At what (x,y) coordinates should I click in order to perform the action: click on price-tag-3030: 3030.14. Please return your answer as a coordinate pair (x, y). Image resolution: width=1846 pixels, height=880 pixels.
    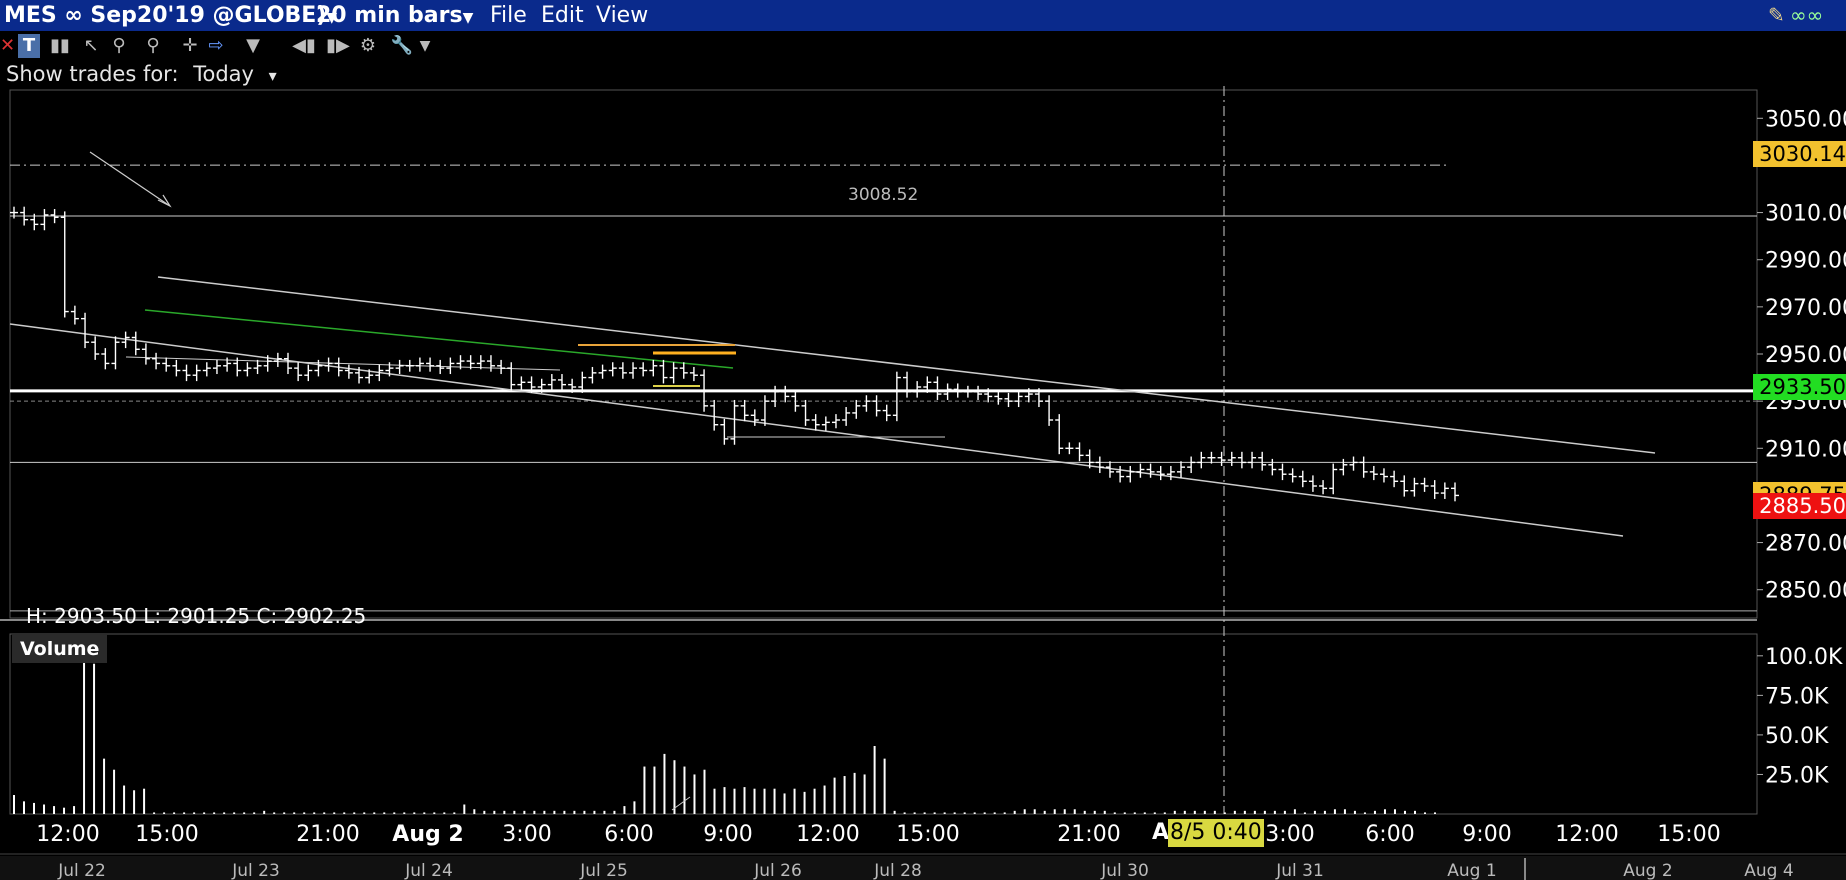
    Looking at the image, I should click on (1799, 154).